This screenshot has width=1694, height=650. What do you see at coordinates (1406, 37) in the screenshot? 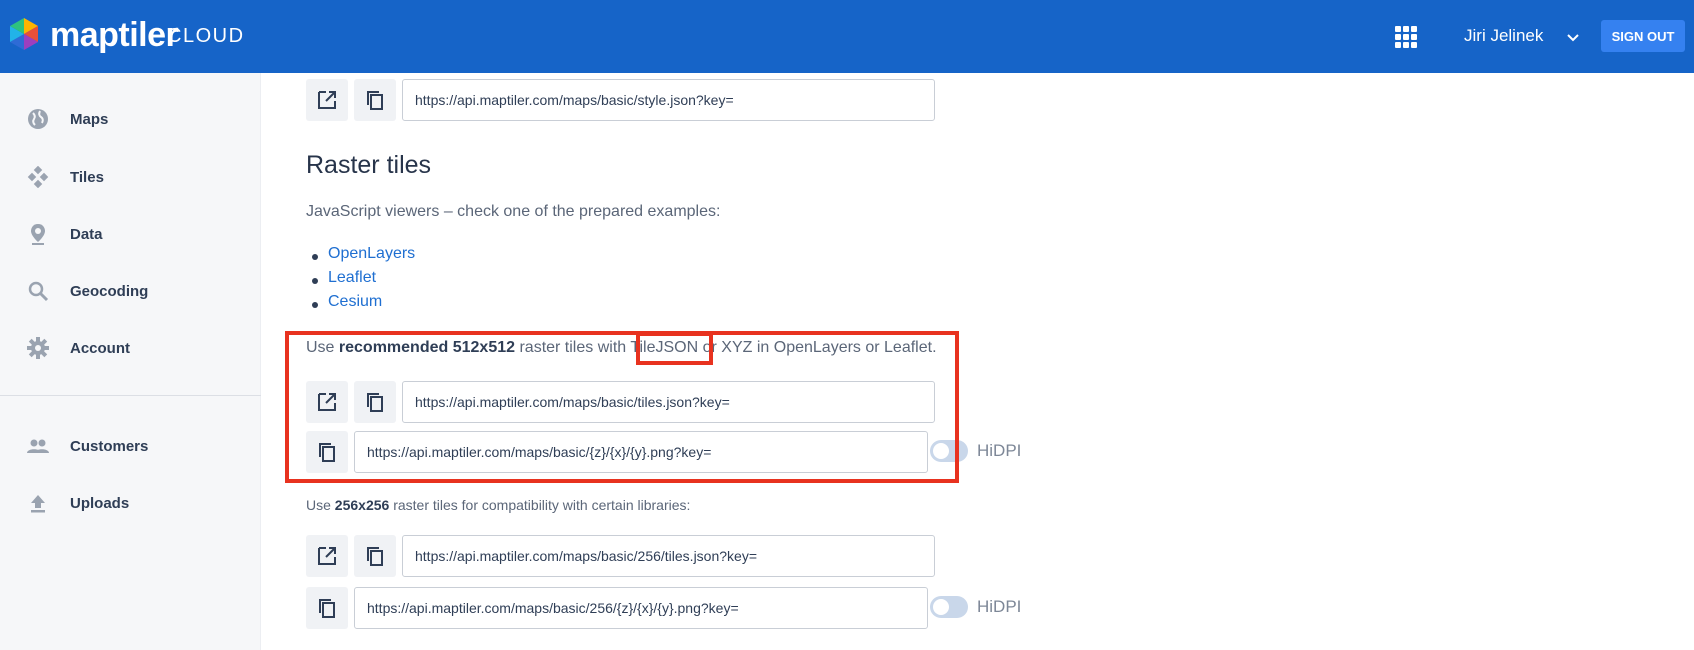
I see `apps-grid-icon` at bounding box center [1406, 37].